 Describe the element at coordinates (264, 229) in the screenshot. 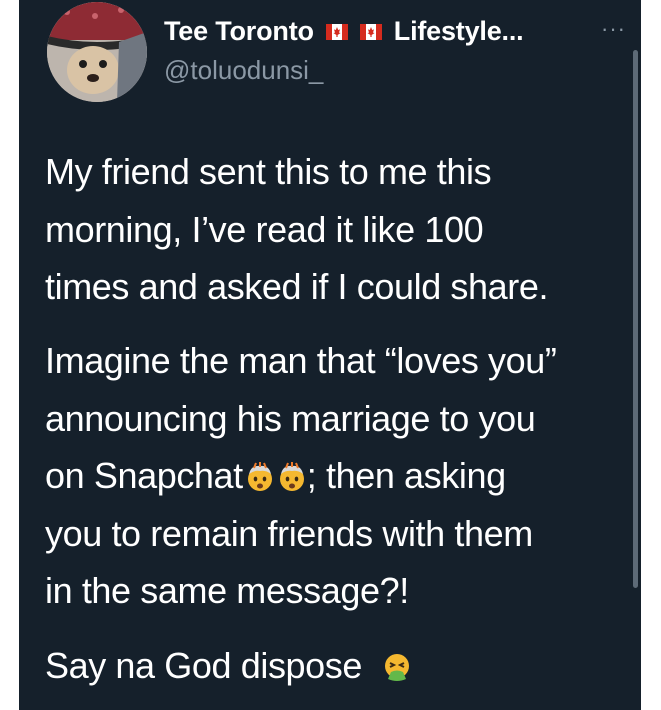

I see `tweet-text-line: morning, I’ve read it like 100` at that location.